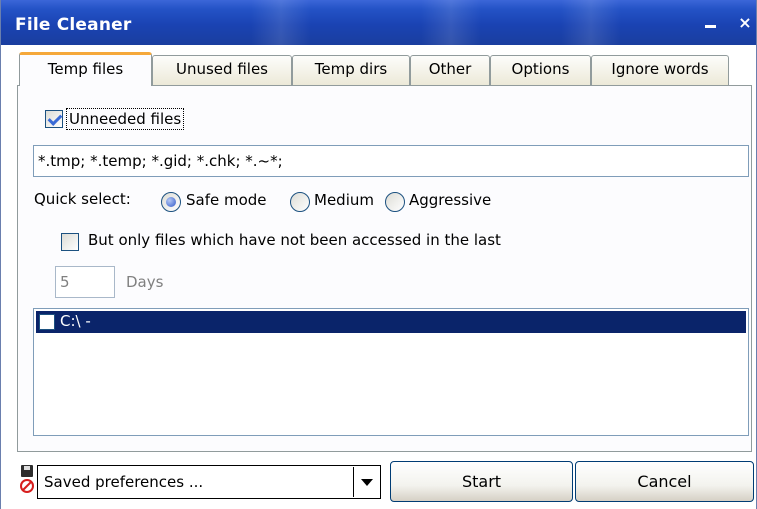  I want to click on tab-ignore-words: Ignore words, so click(660, 70).